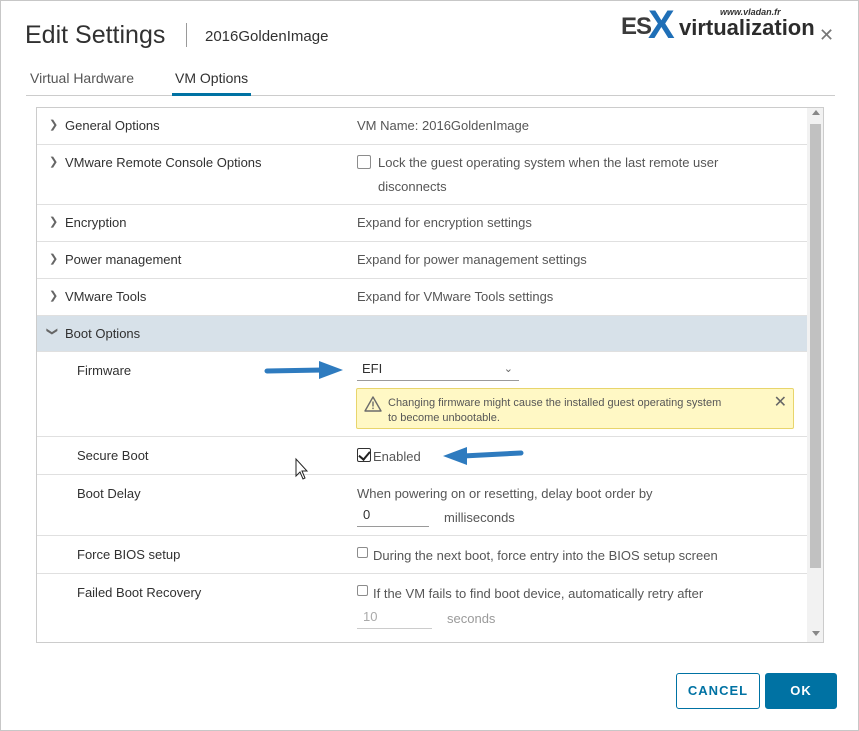 This screenshot has height=731, width=859. What do you see at coordinates (471, 618) in the screenshot?
I see `retry-seconds-unit: seconds` at bounding box center [471, 618].